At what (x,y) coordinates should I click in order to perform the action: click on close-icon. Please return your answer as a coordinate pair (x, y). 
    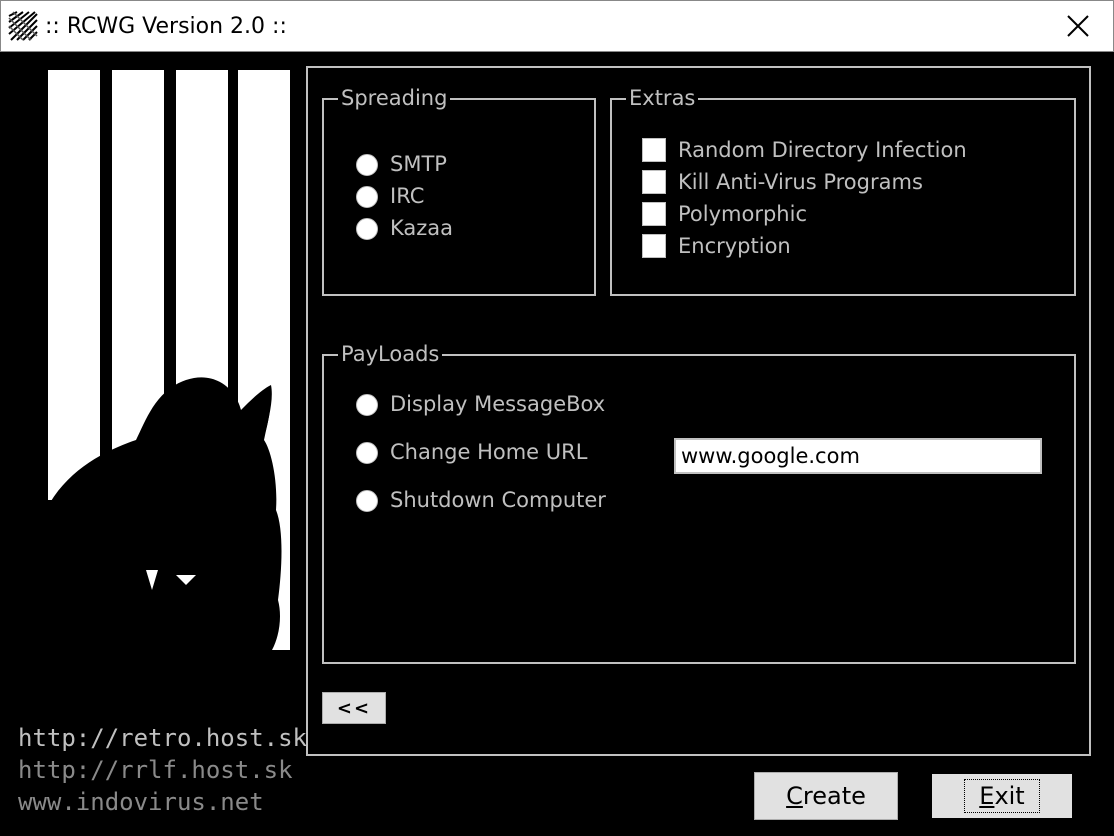
    Looking at the image, I should click on (1078, 26).